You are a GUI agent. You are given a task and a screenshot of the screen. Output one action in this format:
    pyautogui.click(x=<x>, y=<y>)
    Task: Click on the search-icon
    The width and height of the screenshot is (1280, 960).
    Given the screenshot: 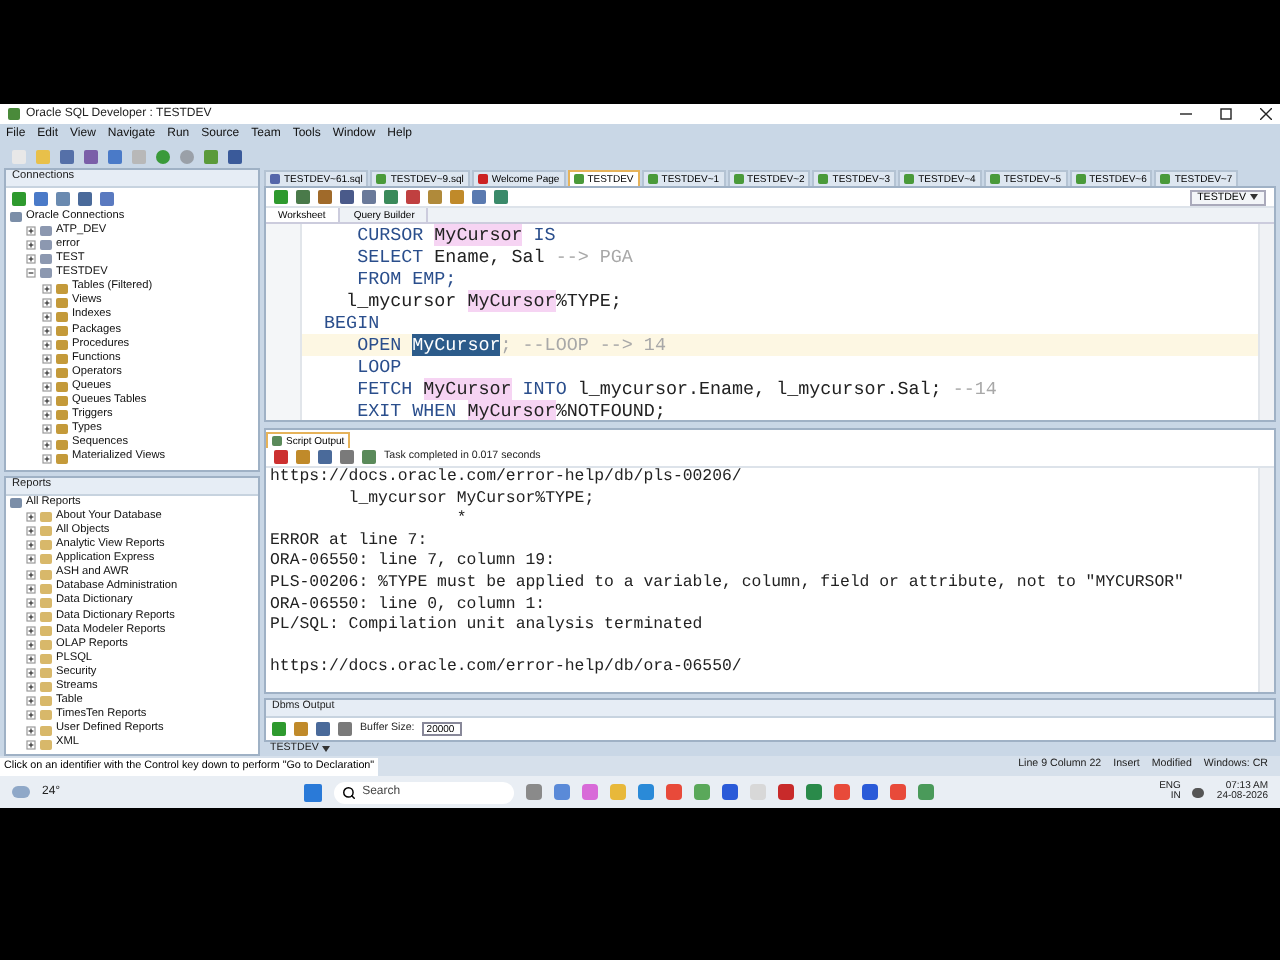 What is the action you would take?
    pyautogui.click(x=349, y=792)
    